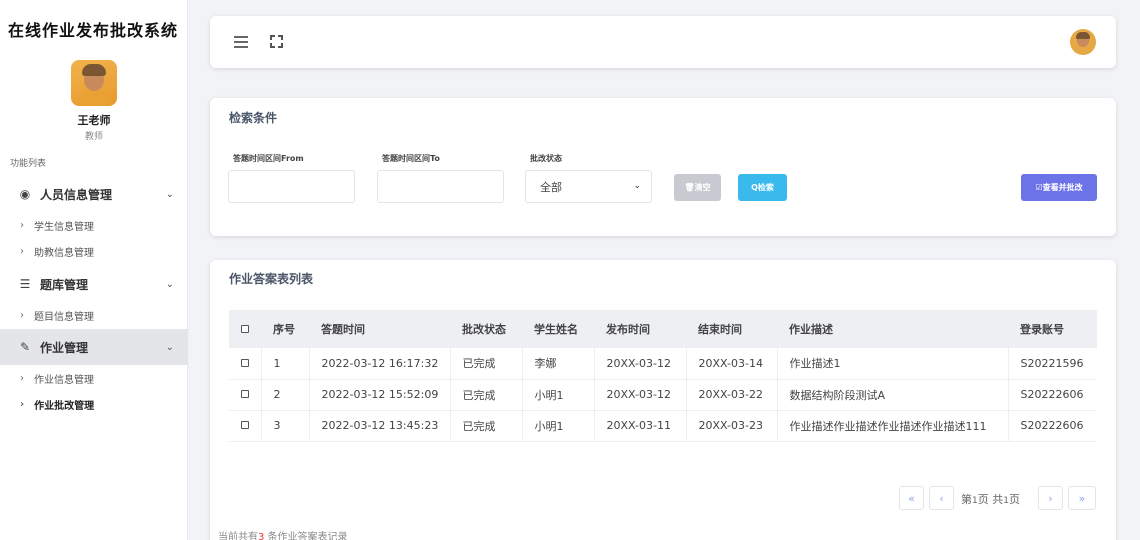  What do you see at coordinates (380, 363) in the screenshot?
I see `cell: 2022-03-12 16:17:32` at bounding box center [380, 363].